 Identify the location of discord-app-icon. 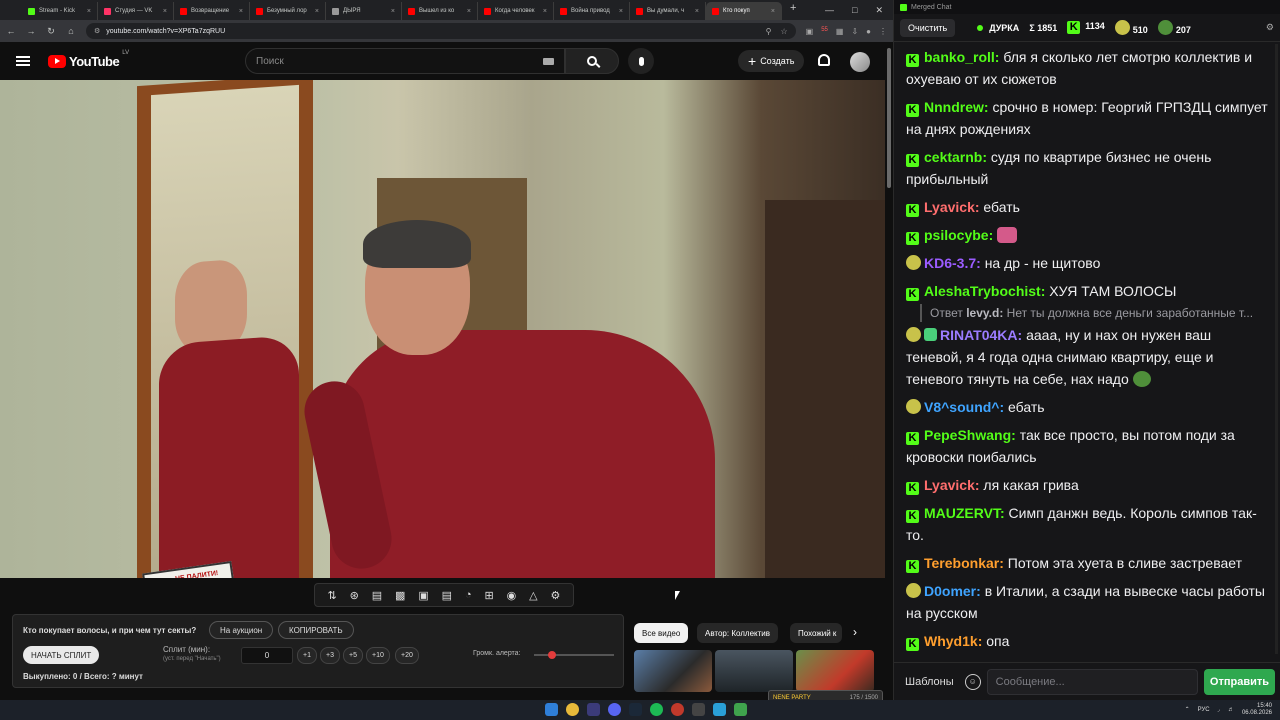
(614, 709).